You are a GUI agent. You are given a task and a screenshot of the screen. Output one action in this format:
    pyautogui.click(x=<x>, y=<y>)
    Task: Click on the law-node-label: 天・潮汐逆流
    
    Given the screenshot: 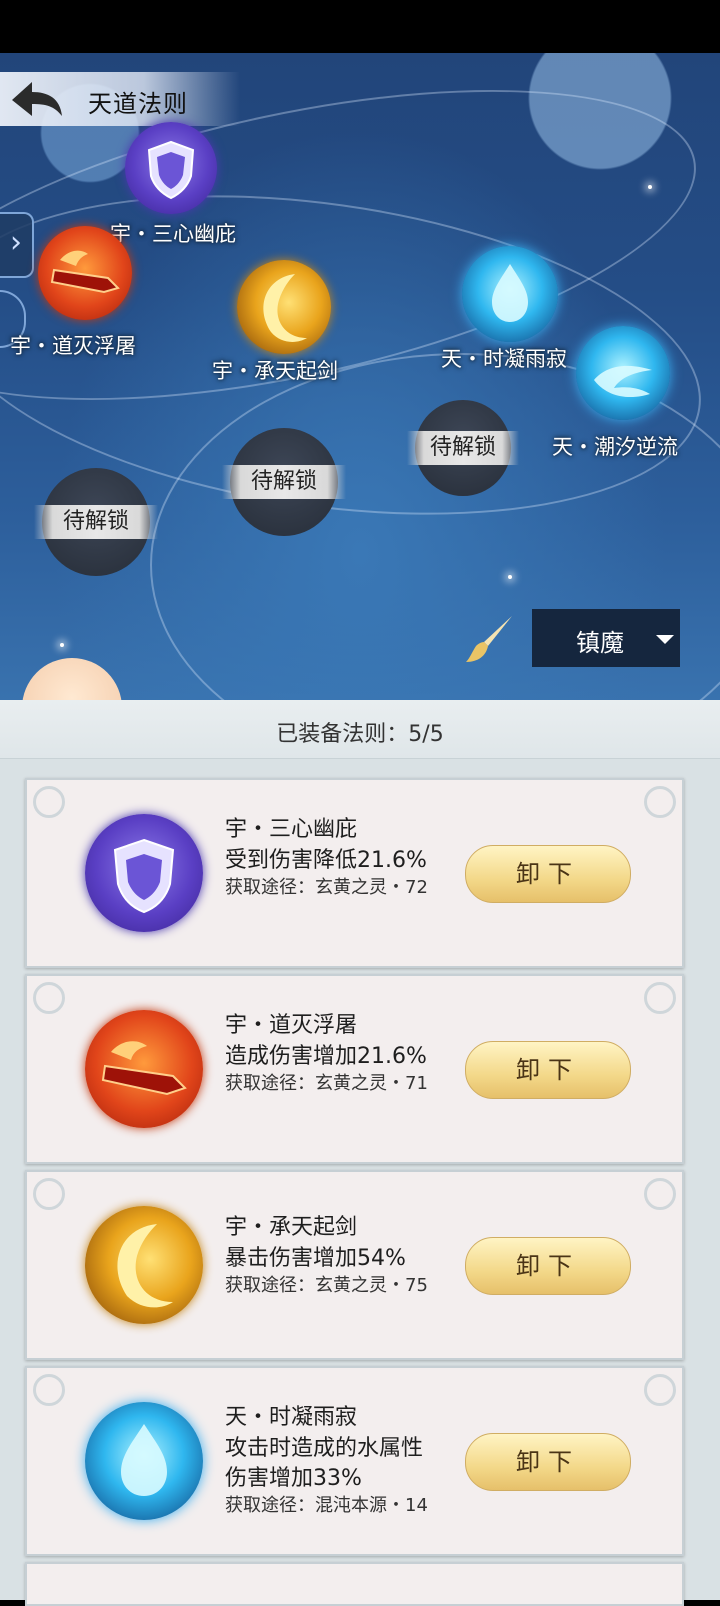 What is the action you would take?
    pyautogui.click(x=615, y=447)
    